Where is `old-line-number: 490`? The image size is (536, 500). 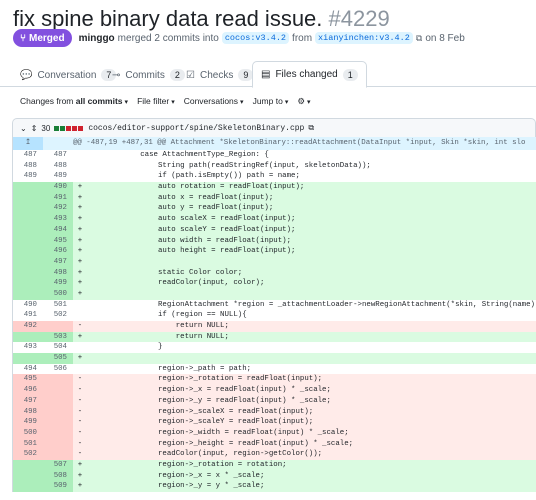 old-line-number: 490 is located at coordinates (28, 305).